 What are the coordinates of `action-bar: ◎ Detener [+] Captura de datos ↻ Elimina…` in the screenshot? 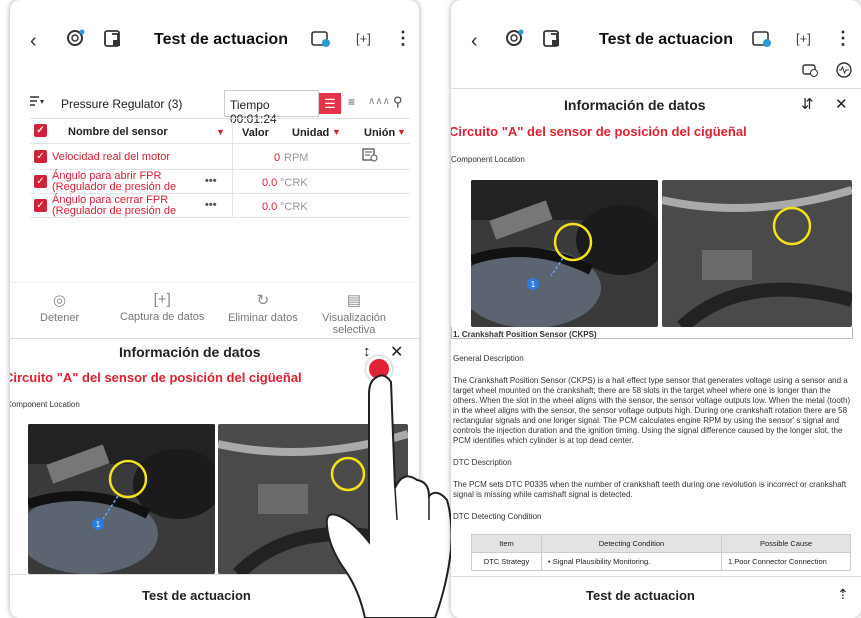 It's located at (214, 311).